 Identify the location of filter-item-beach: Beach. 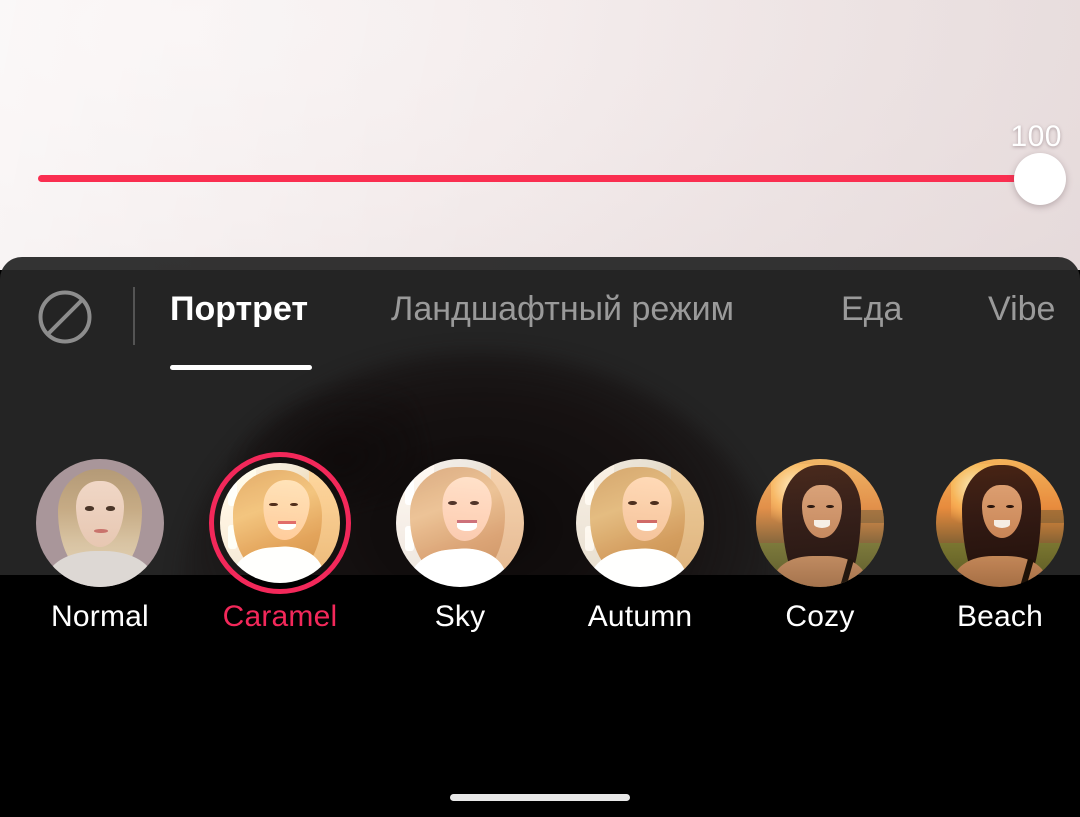
(1000, 552).